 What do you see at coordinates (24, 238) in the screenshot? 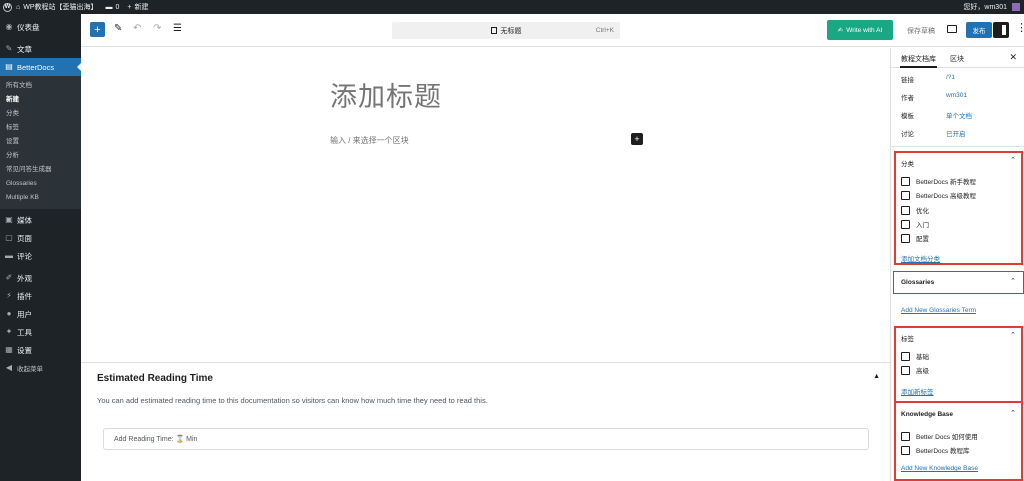
I see `sidebar-item-label: 页面` at bounding box center [24, 238].